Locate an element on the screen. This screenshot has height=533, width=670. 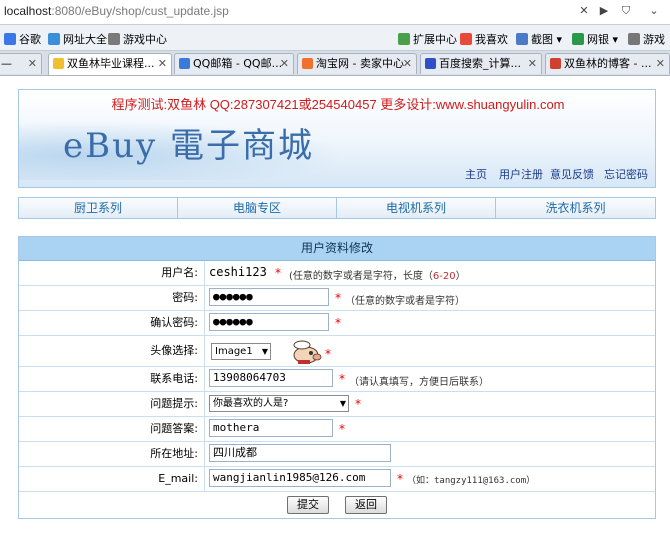
baidu-paw-icon is located at coordinates (430, 63).